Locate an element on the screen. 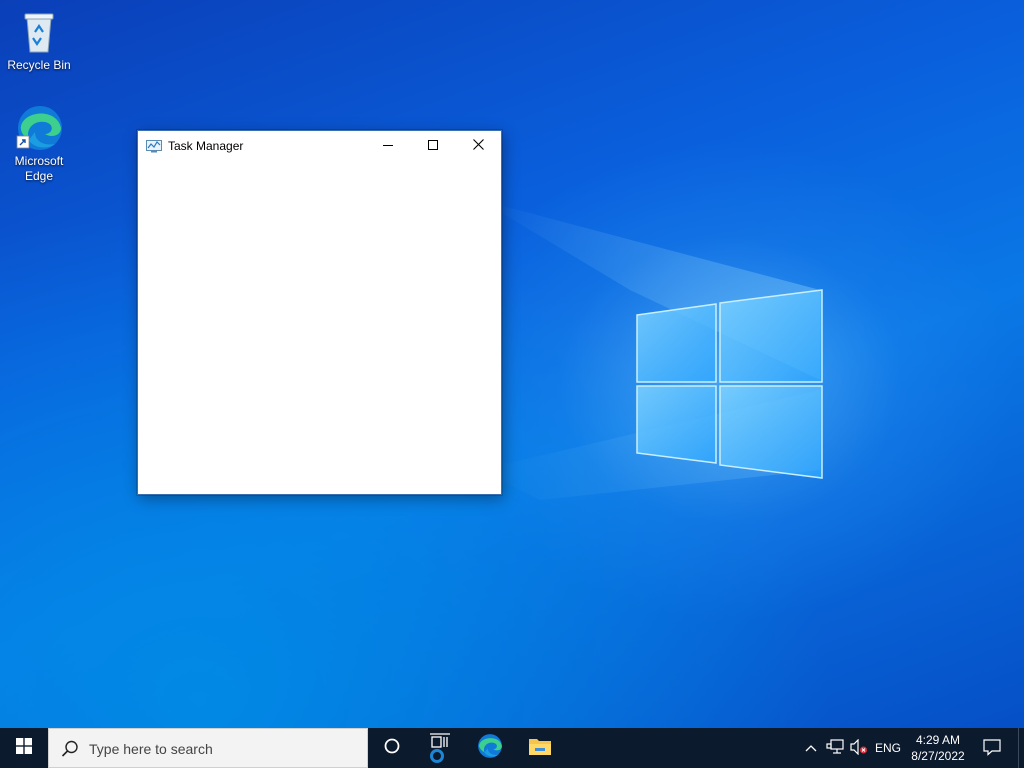  close-icon is located at coordinates (478, 146).